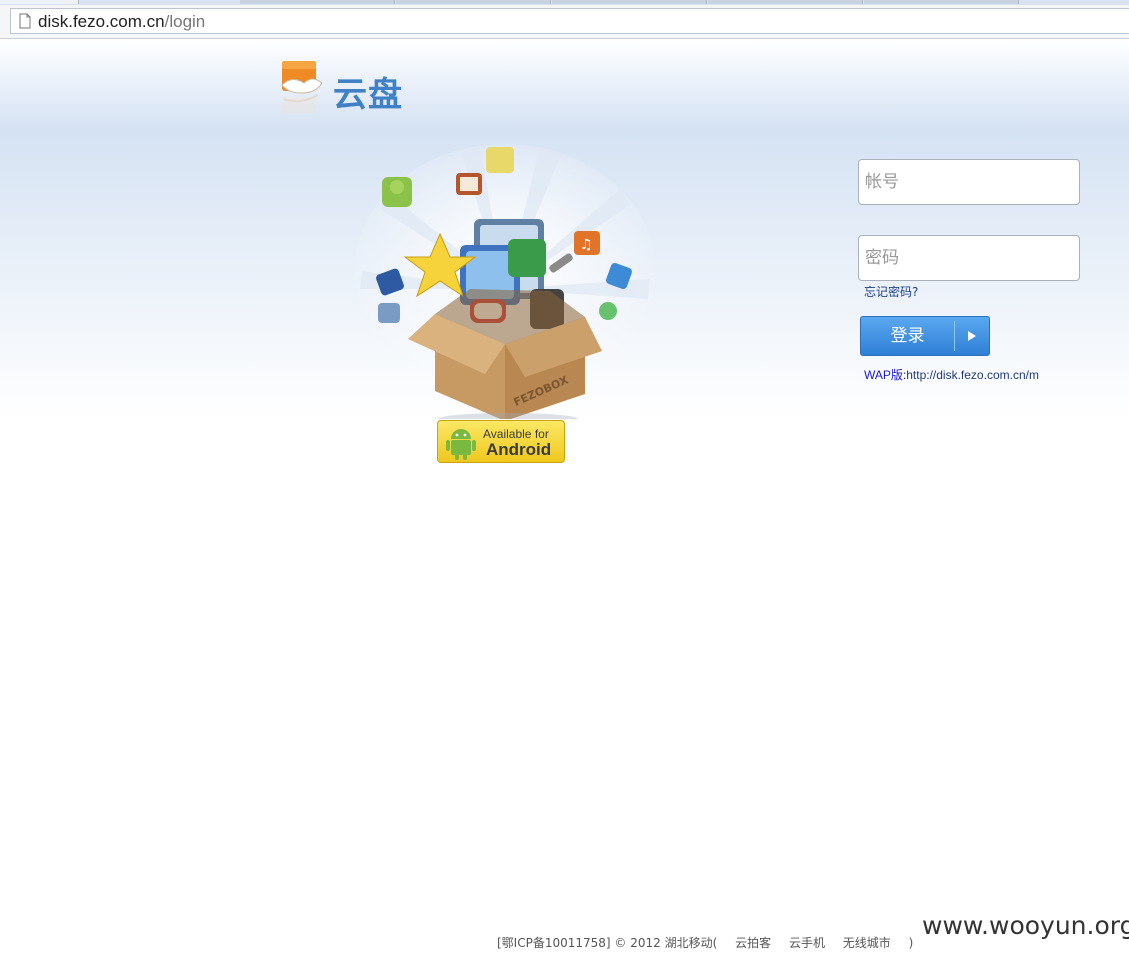 The image size is (1129, 957). Describe the element at coordinates (972, 375) in the screenshot. I see `wap-url: http://disk.fezo.com.cn/m` at that location.